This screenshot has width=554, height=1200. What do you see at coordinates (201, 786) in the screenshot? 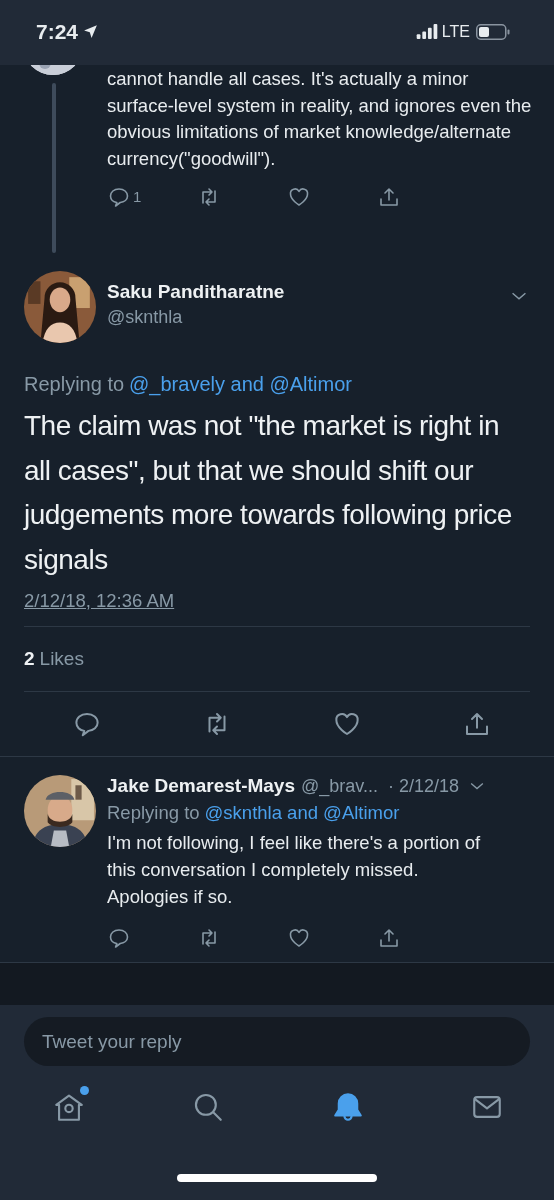
I see `author-name: Jake Demarest-Mays` at bounding box center [201, 786].